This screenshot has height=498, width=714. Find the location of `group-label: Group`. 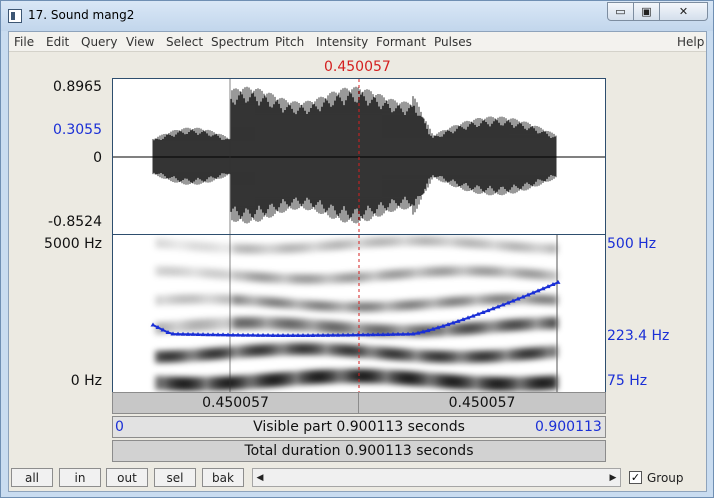

group-label: Group is located at coordinates (665, 478).